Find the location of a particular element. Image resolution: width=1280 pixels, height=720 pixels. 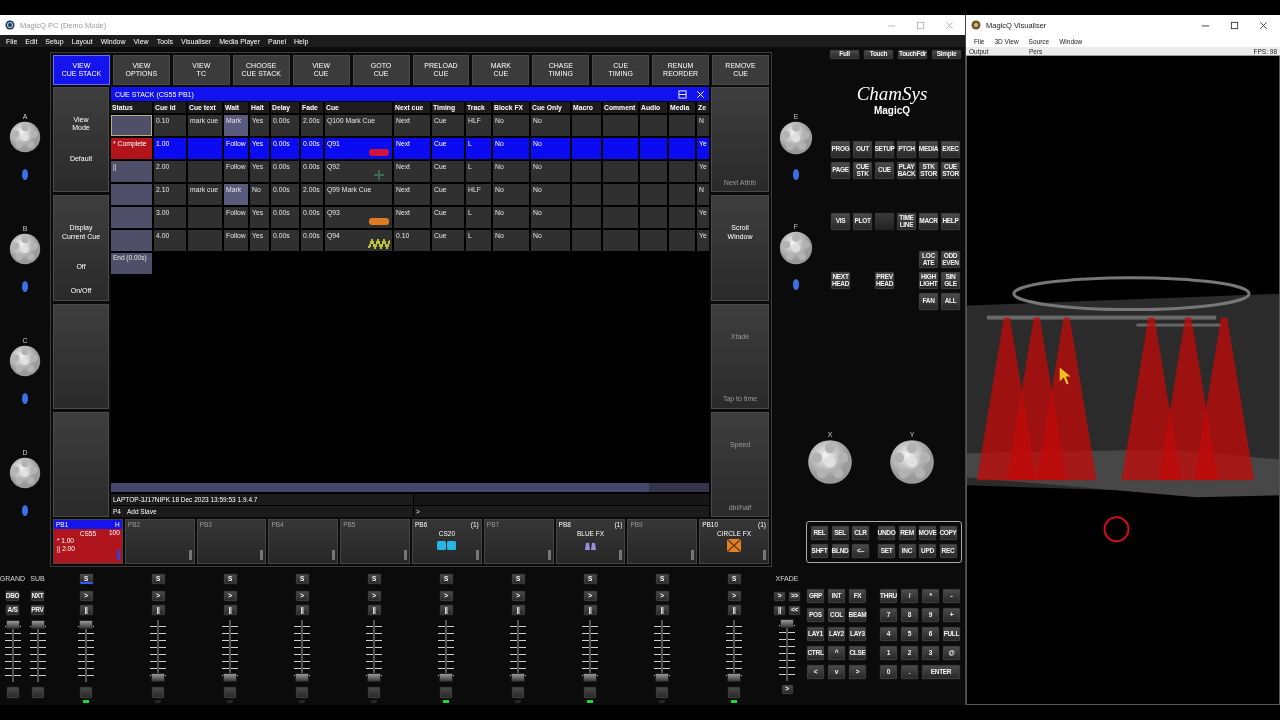

blank-key is located at coordinates (884, 221).